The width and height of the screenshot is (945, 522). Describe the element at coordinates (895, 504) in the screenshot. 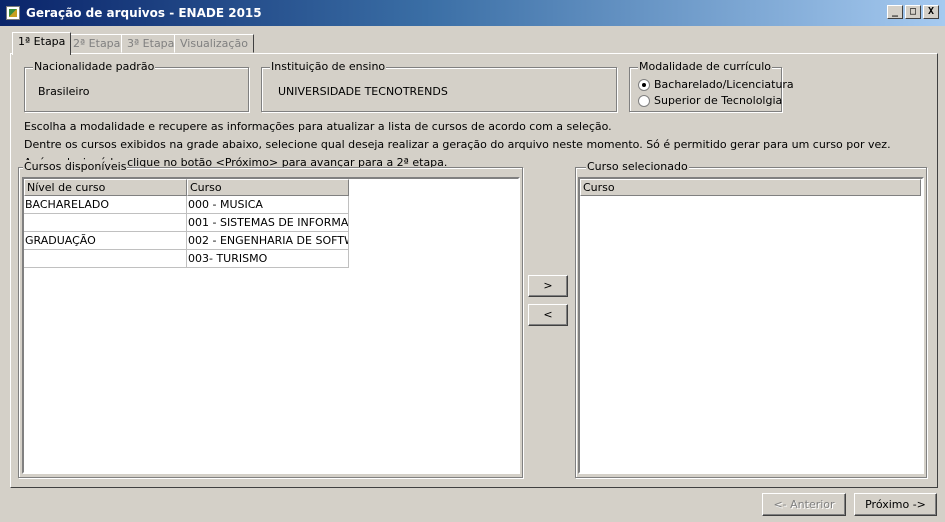

I see `proximo-button: Próximo ->` at that location.